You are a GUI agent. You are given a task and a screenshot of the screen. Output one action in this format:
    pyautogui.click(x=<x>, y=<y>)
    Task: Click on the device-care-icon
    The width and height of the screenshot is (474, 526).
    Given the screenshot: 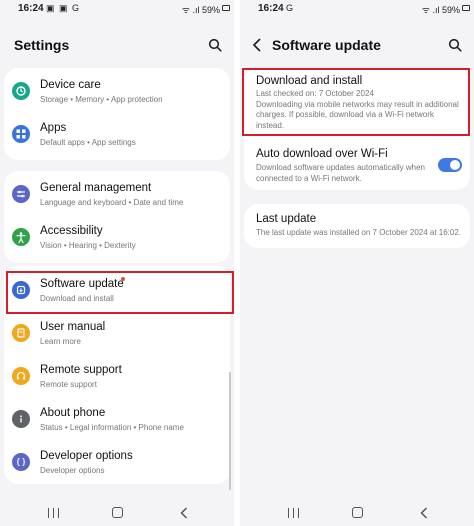 What is the action you would take?
    pyautogui.click(x=21, y=91)
    